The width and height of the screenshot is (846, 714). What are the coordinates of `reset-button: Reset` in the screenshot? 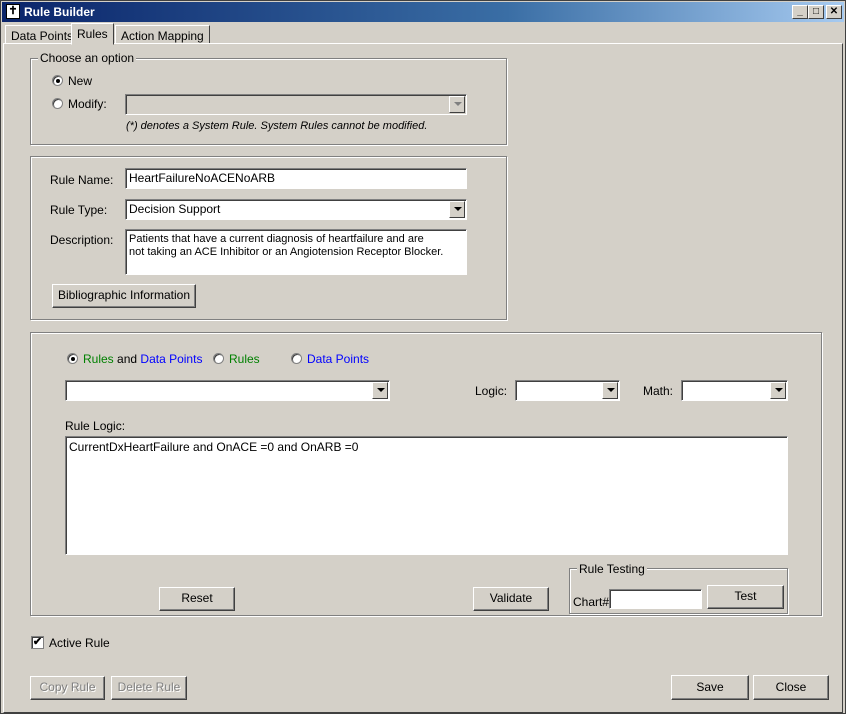 It's located at (197, 599).